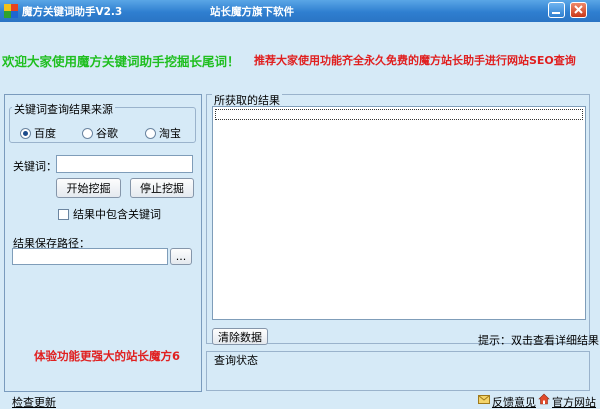  Describe the element at coordinates (415, 60) in the screenshot. I see `recommend-link: 推荐大家使用功能齐全永久免费的魔方站长助手进行网站SEO查询` at that location.